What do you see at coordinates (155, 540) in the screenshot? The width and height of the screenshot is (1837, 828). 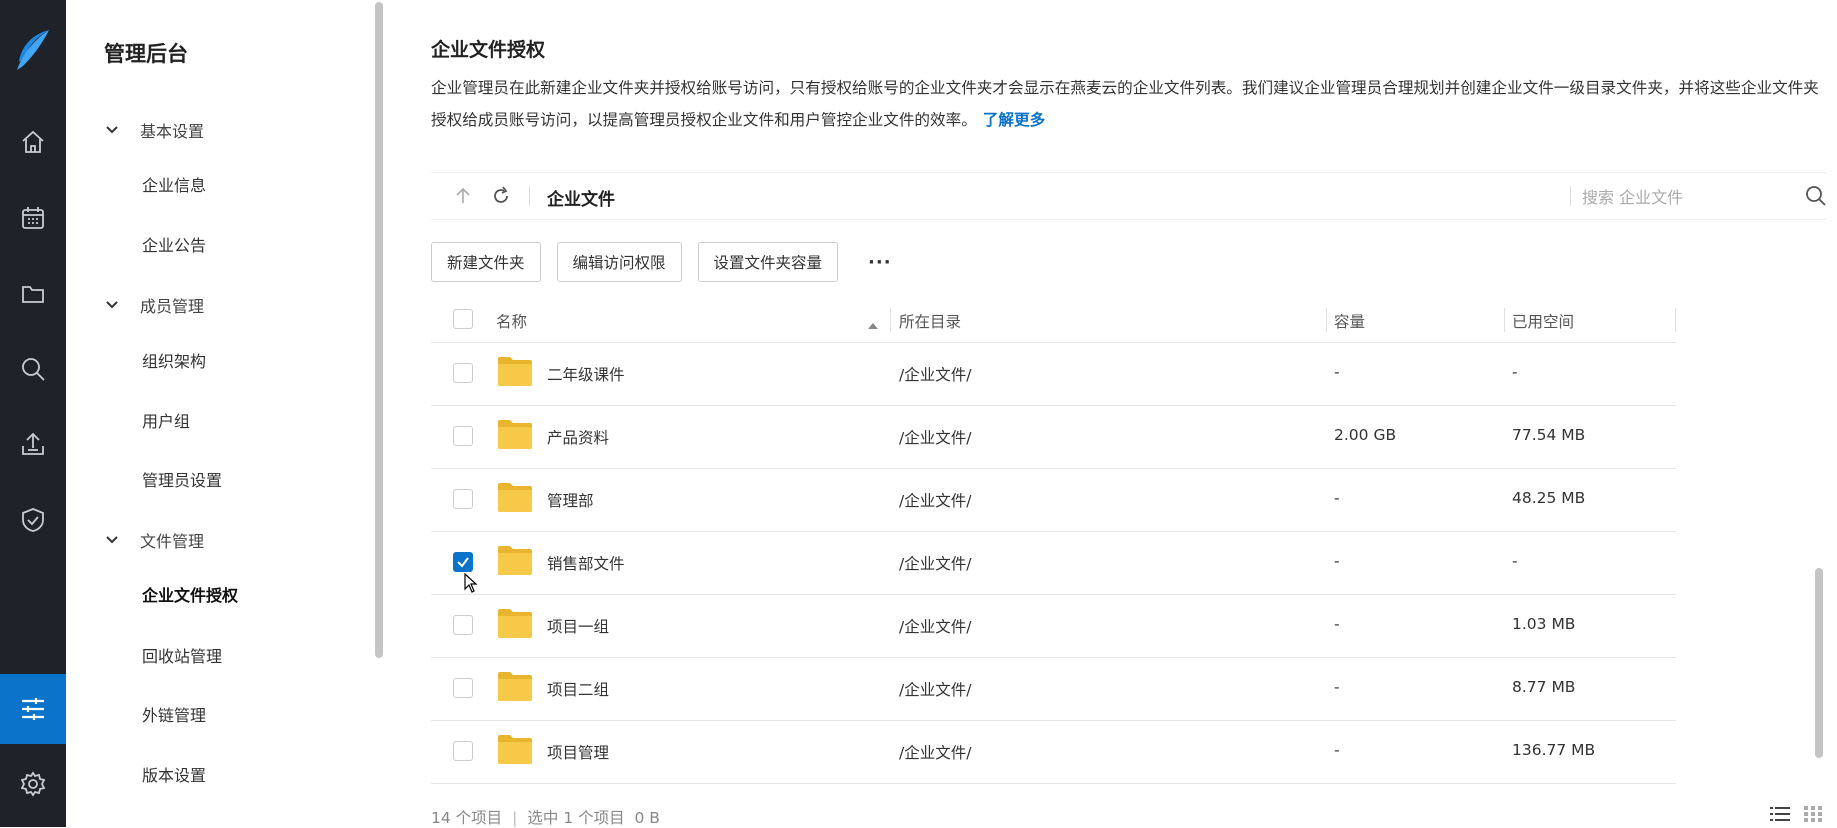 I see `nav-group-file-management: 文件管理` at bounding box center [155, 540].